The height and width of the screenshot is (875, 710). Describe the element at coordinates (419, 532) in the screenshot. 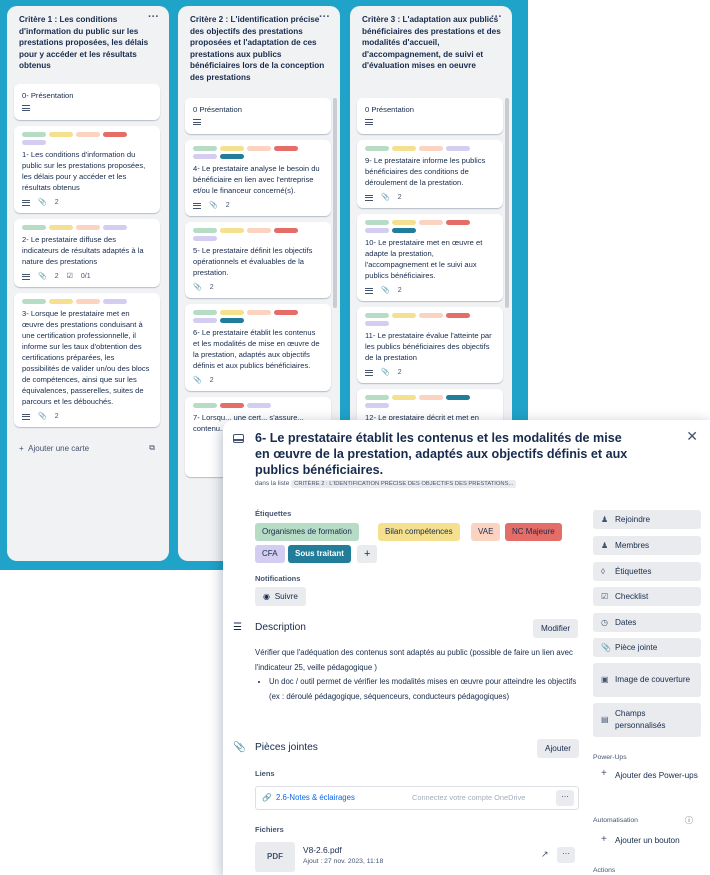

I see `label-bilan-competences: Bilan compétences` at that location.